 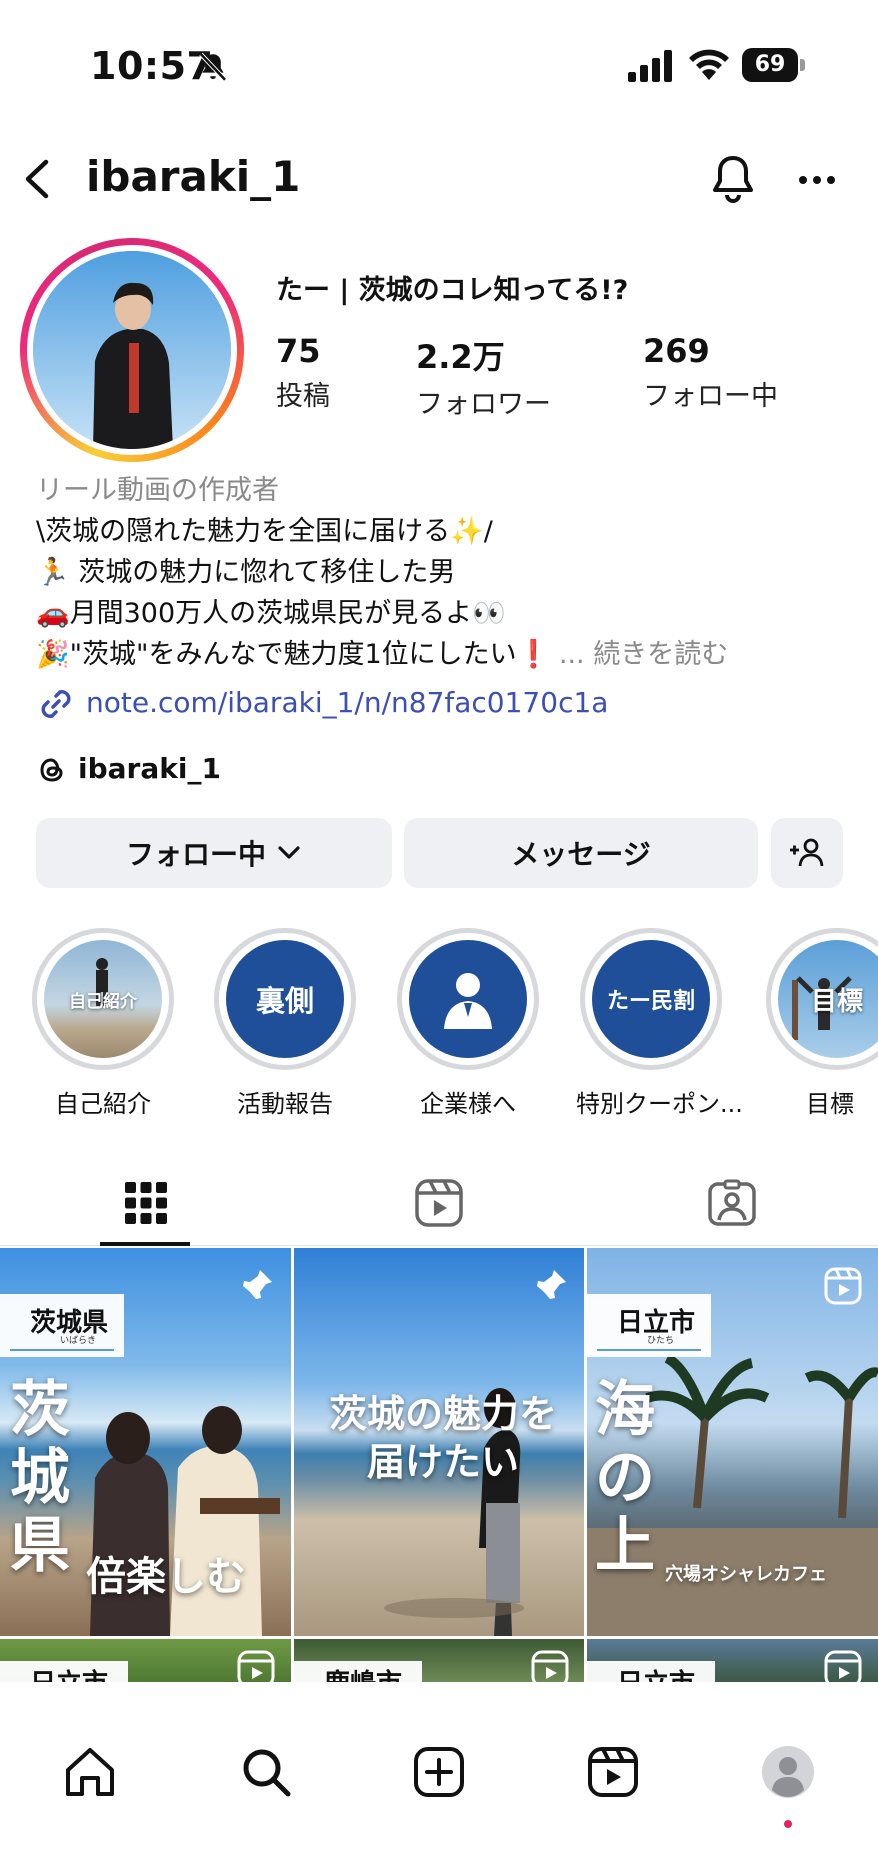 I want to click on highlight-item: 自己紹介 自己紹介, so click(x=103, y=1023).